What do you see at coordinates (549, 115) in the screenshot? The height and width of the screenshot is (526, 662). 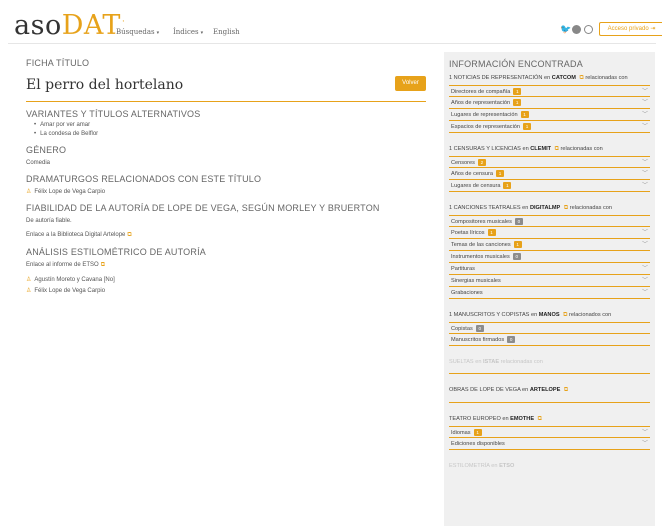 I see `accordion-lugares-representacion: Lugares de representación 1 ﹀` at bounding box center [549, 115].